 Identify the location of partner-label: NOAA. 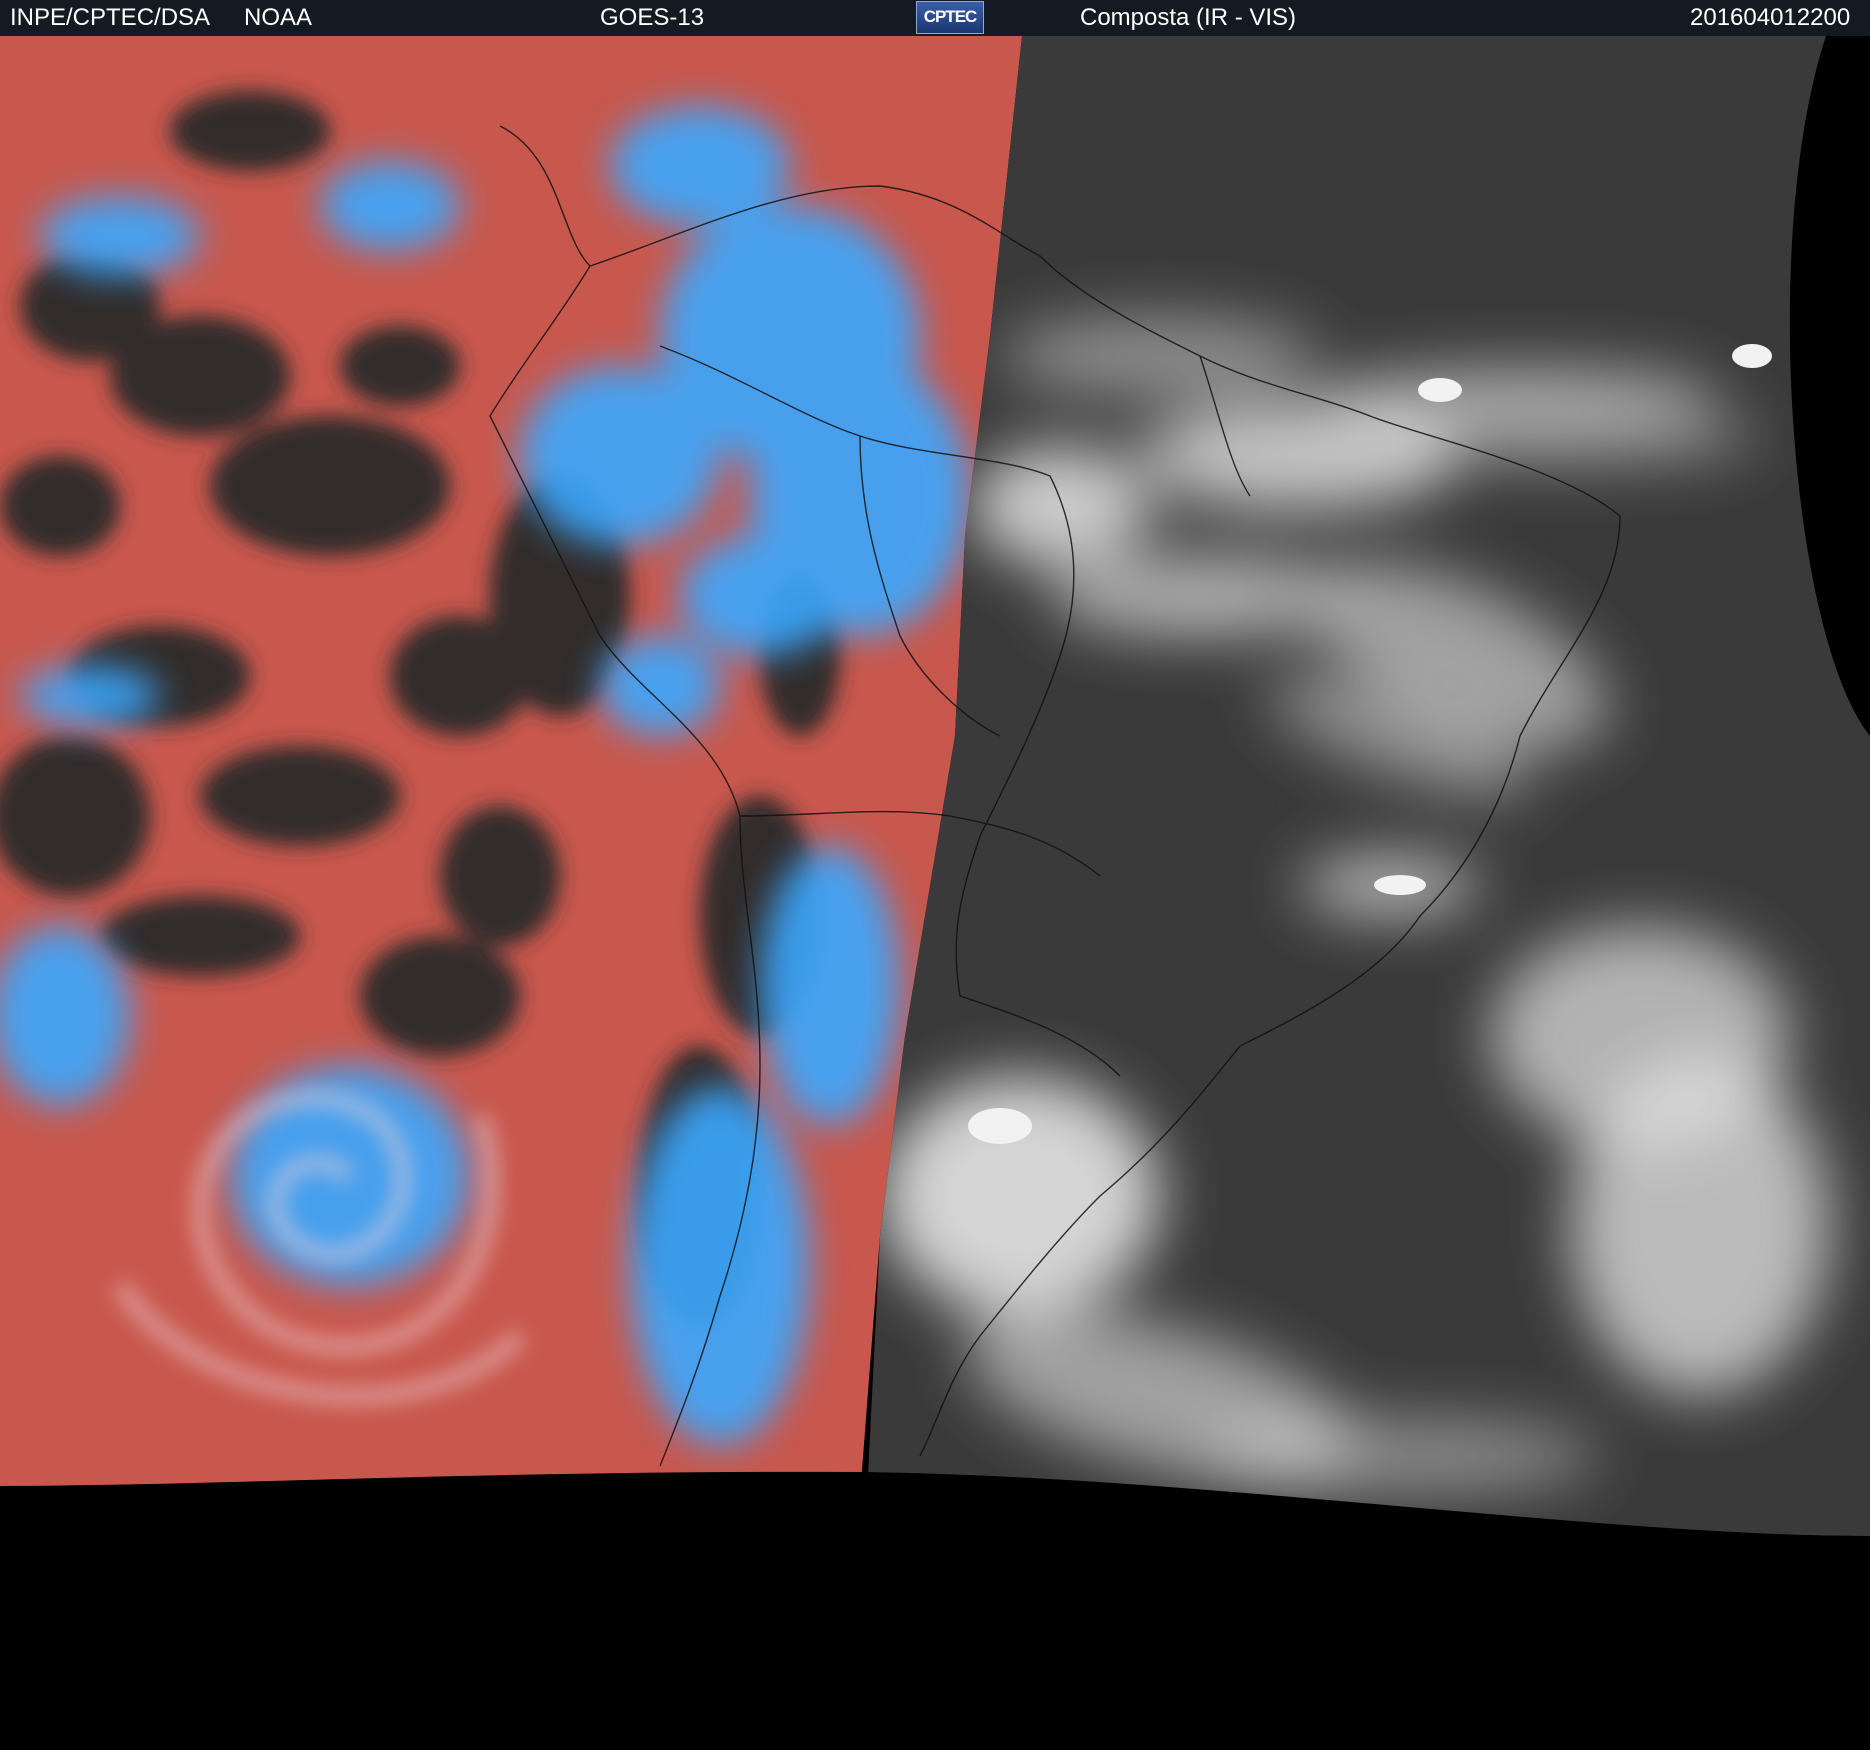
(278, 17).